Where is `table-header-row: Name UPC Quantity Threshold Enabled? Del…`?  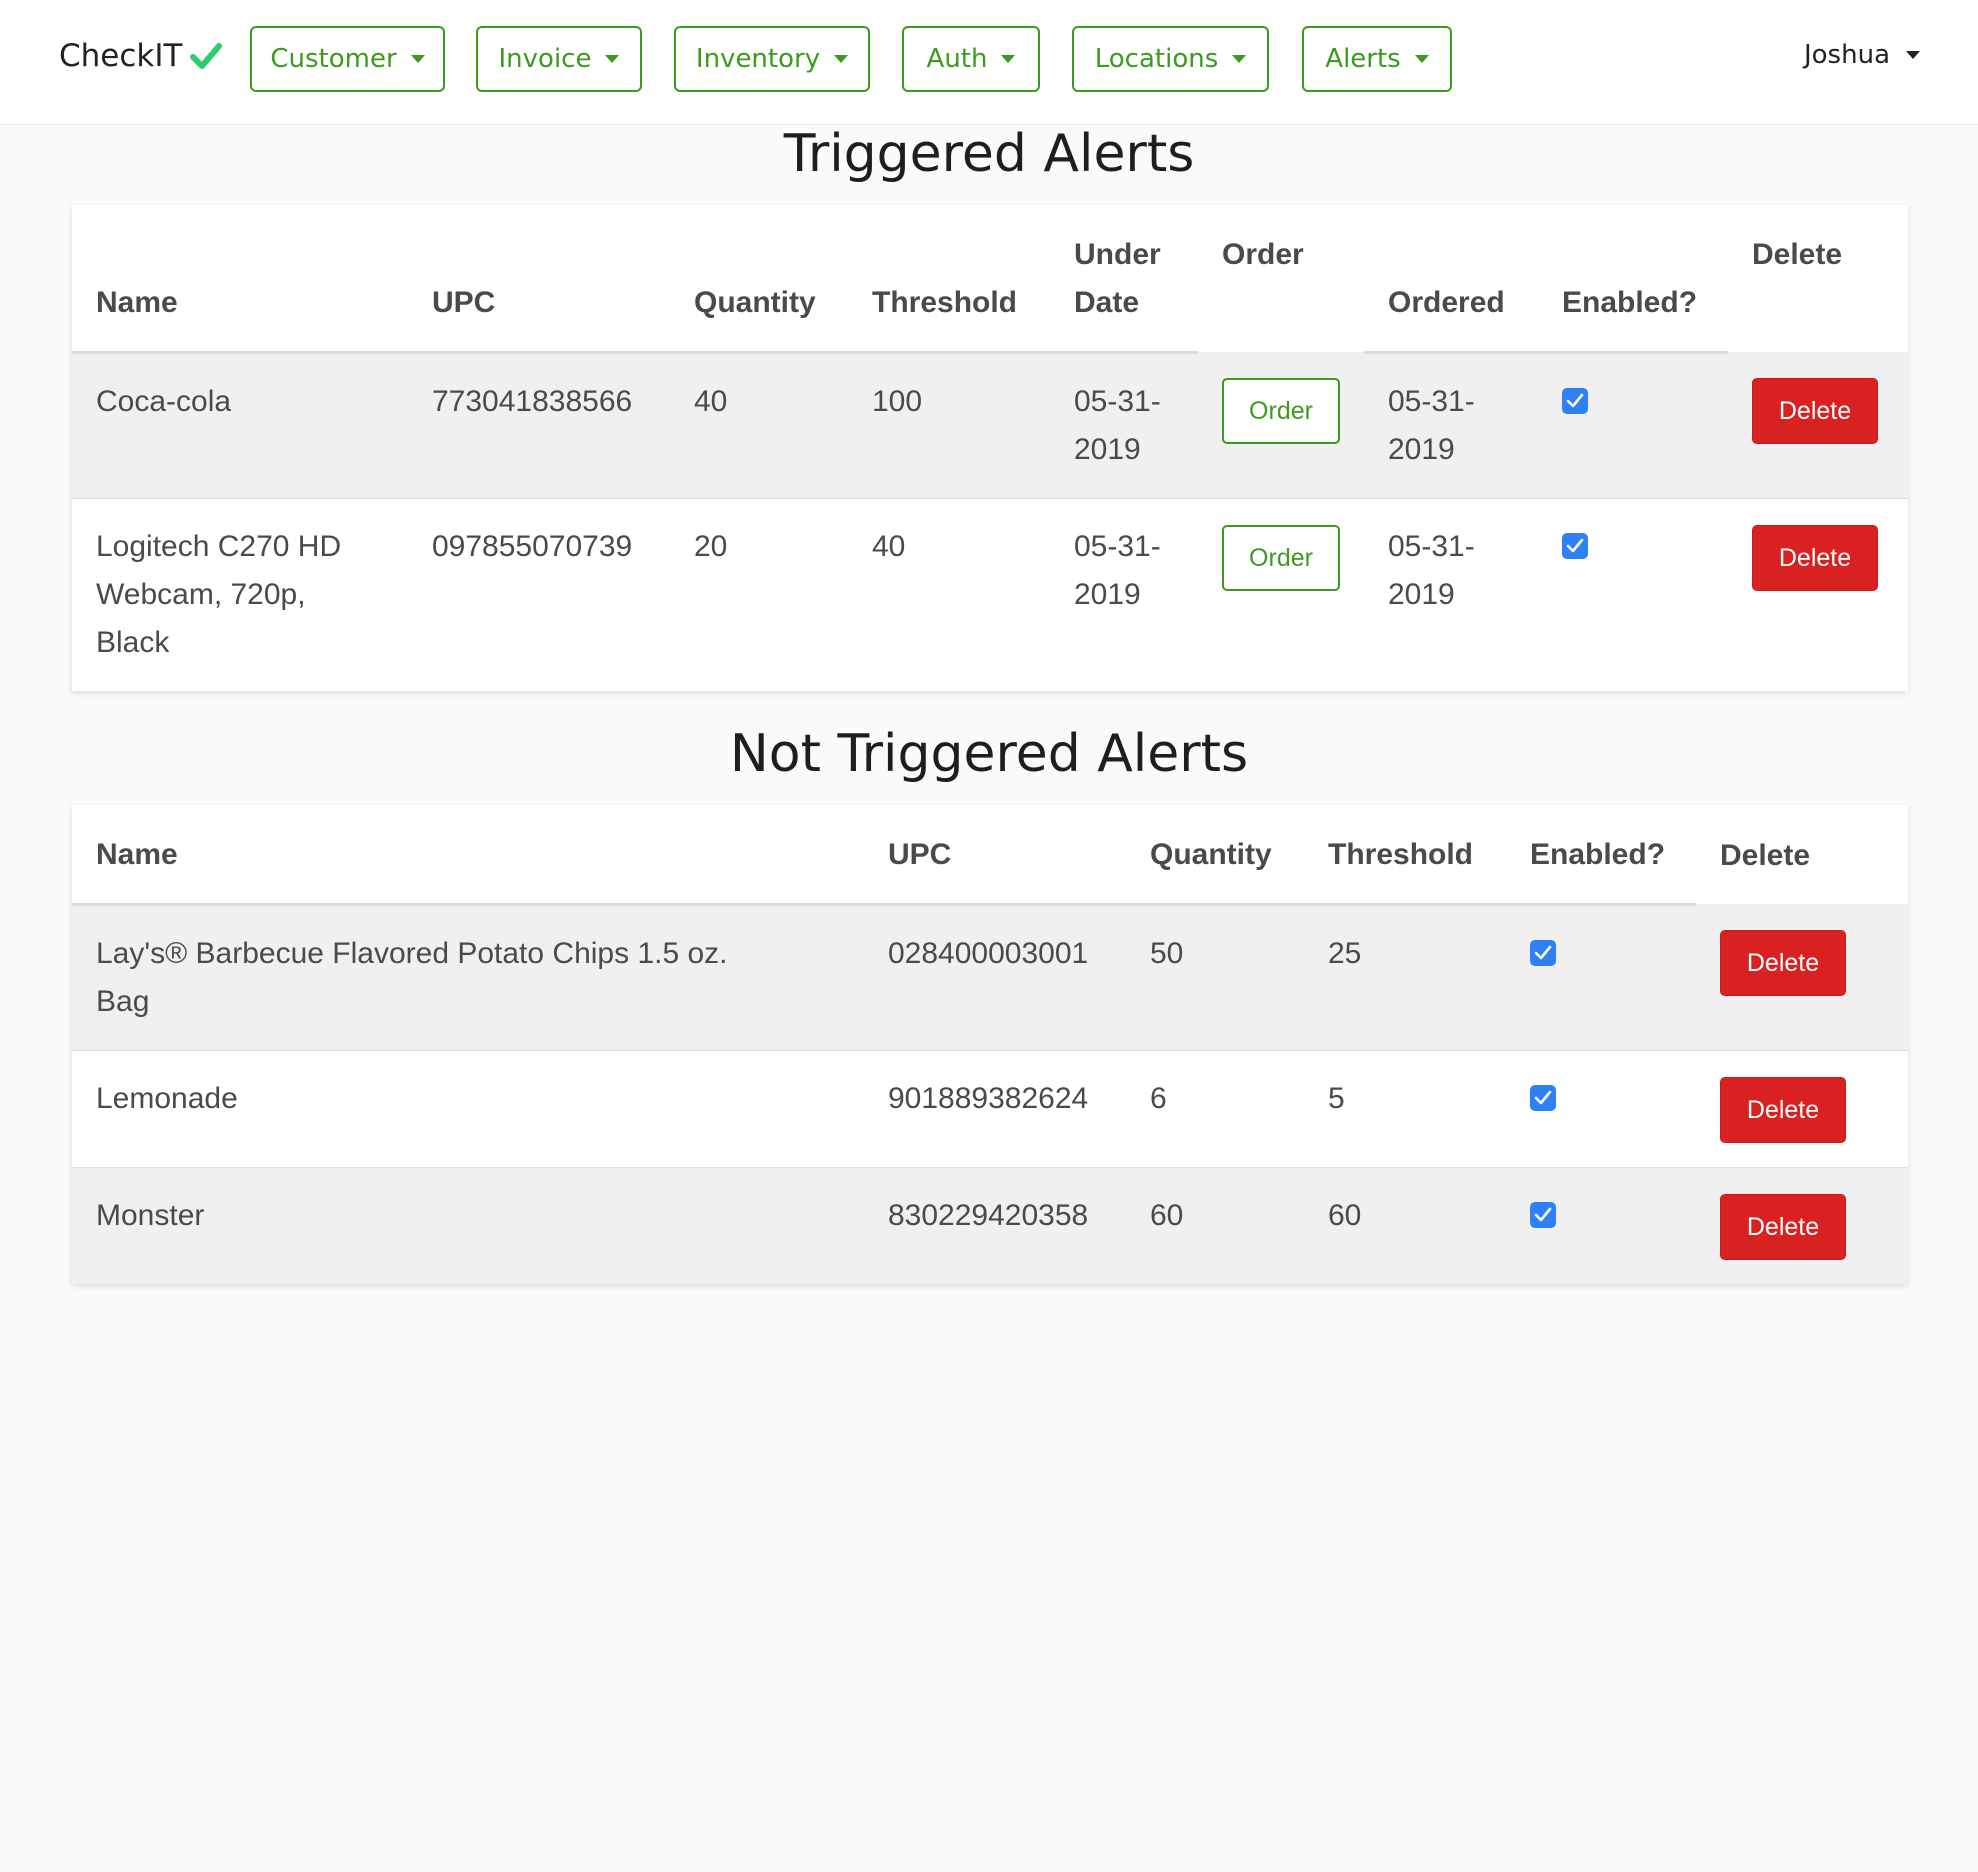
table-header-row: Name UPC Quantity Threshold Enabled? Del… is located at coordinates (990, 855).